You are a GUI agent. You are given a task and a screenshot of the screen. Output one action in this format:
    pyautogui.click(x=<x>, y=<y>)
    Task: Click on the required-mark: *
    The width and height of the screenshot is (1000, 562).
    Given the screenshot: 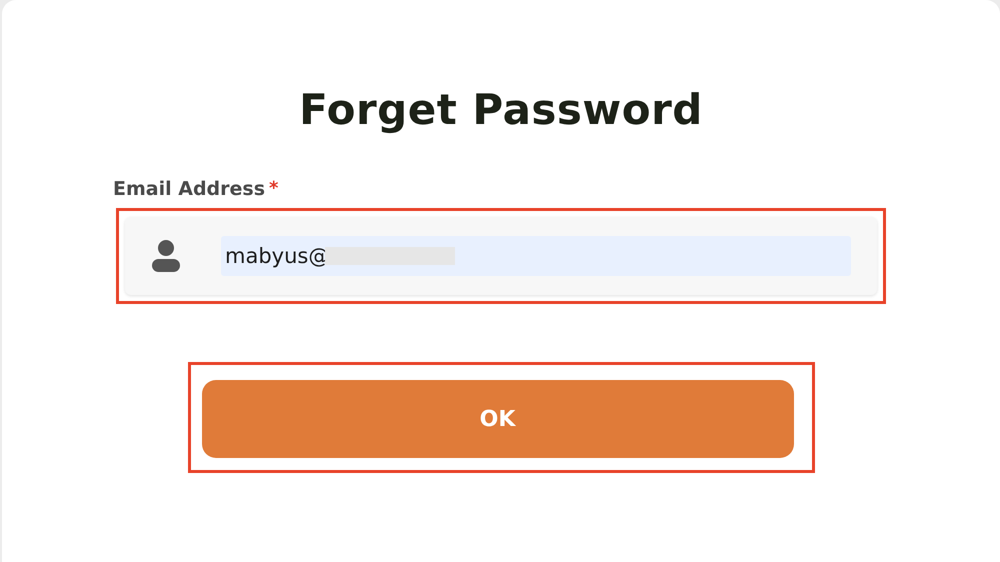 What is the action you would take?
    pyautogui.click(x=273, y=188)
    